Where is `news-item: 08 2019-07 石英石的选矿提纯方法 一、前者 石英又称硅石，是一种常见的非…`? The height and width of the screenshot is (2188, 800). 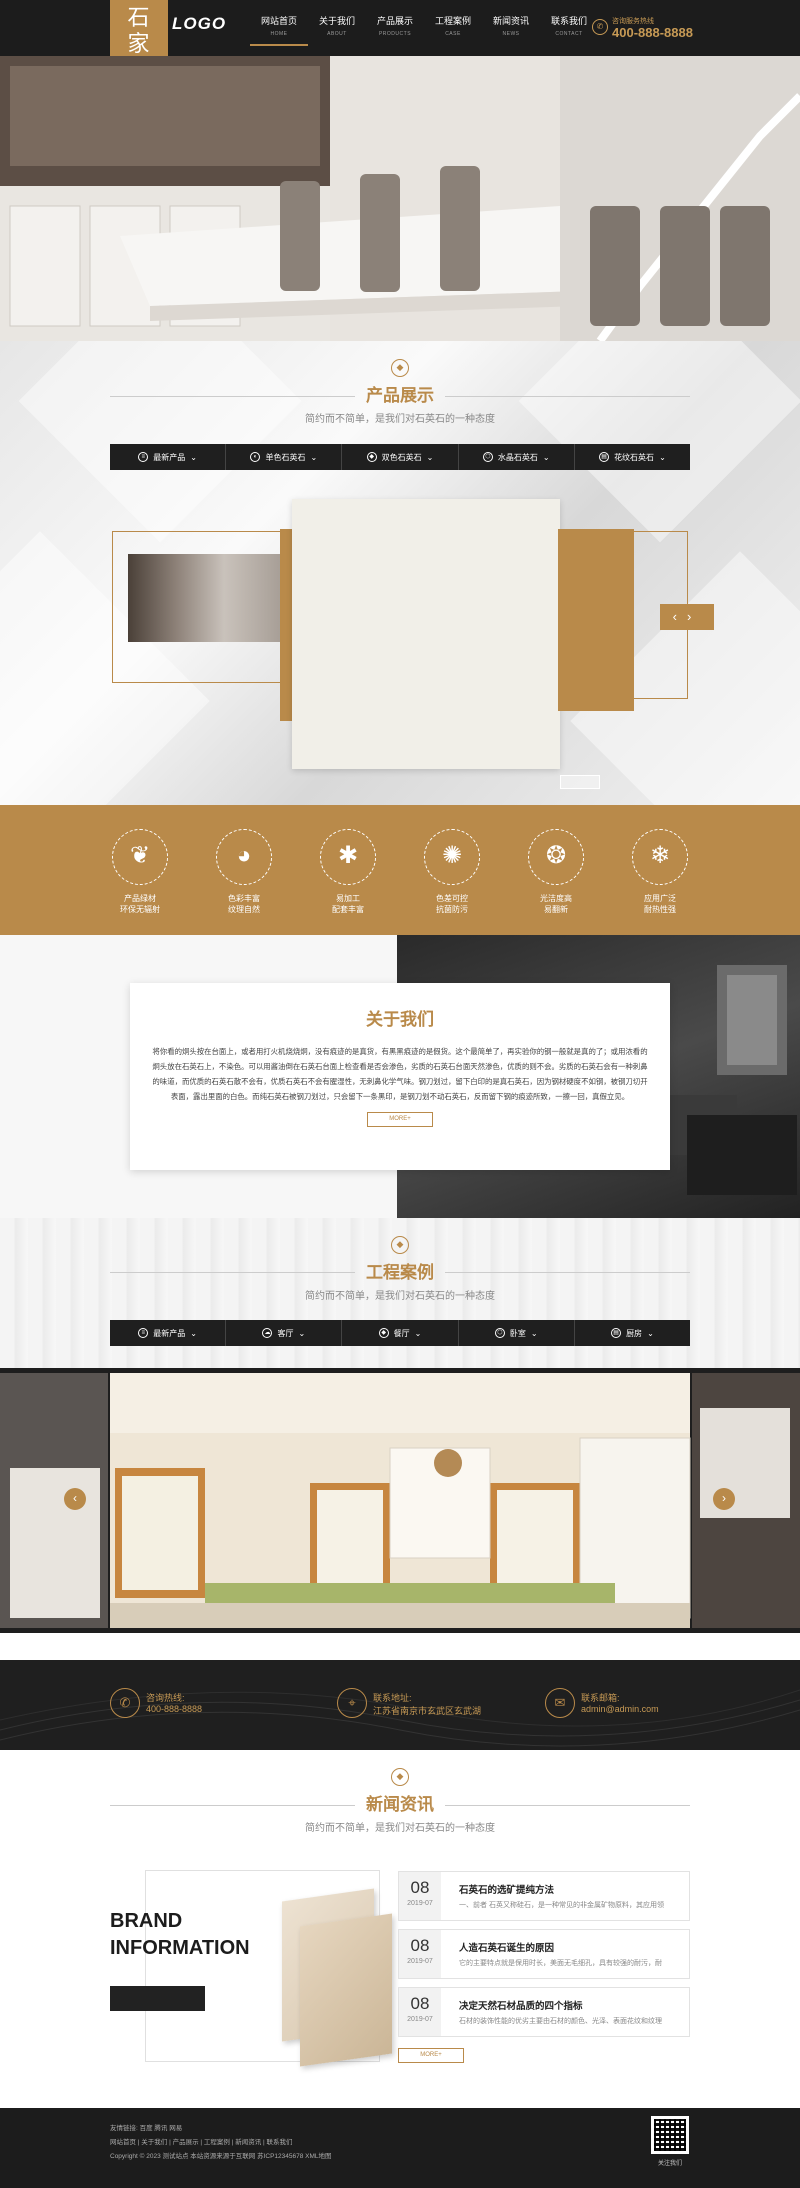
news-item: 08 2019-07 石英石的选矿提纯方法 一、前者 石英又称硅石，是一种常见的非… is located at coordinates (544, 1896).